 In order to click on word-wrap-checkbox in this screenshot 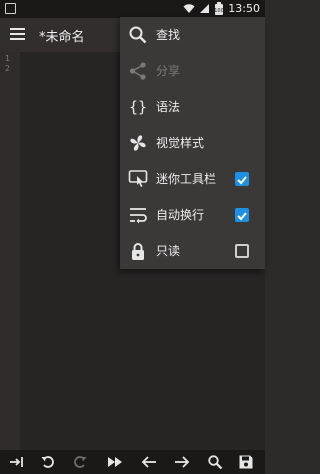, I will do `click(242, 215)`.